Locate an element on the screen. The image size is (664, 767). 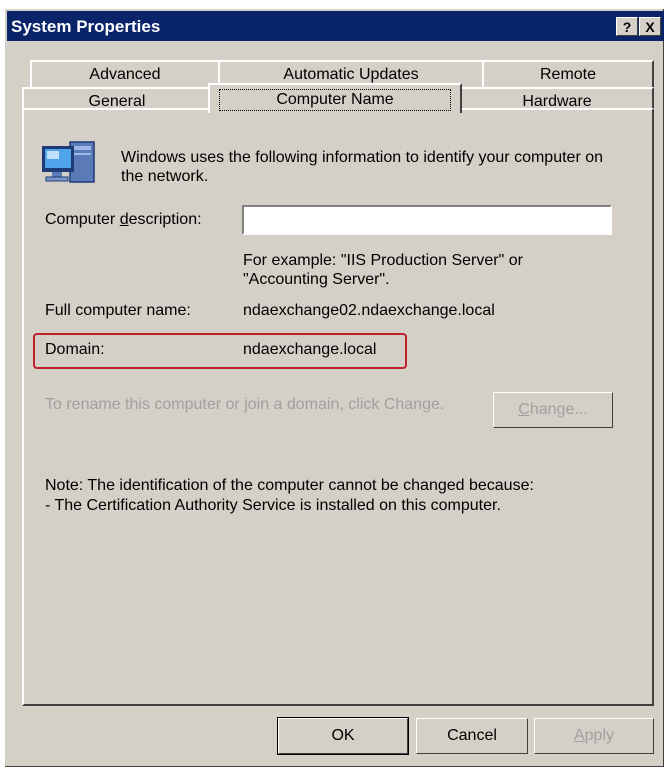
domain-value: ndaexchange.local is located at coordinates (310, 349).